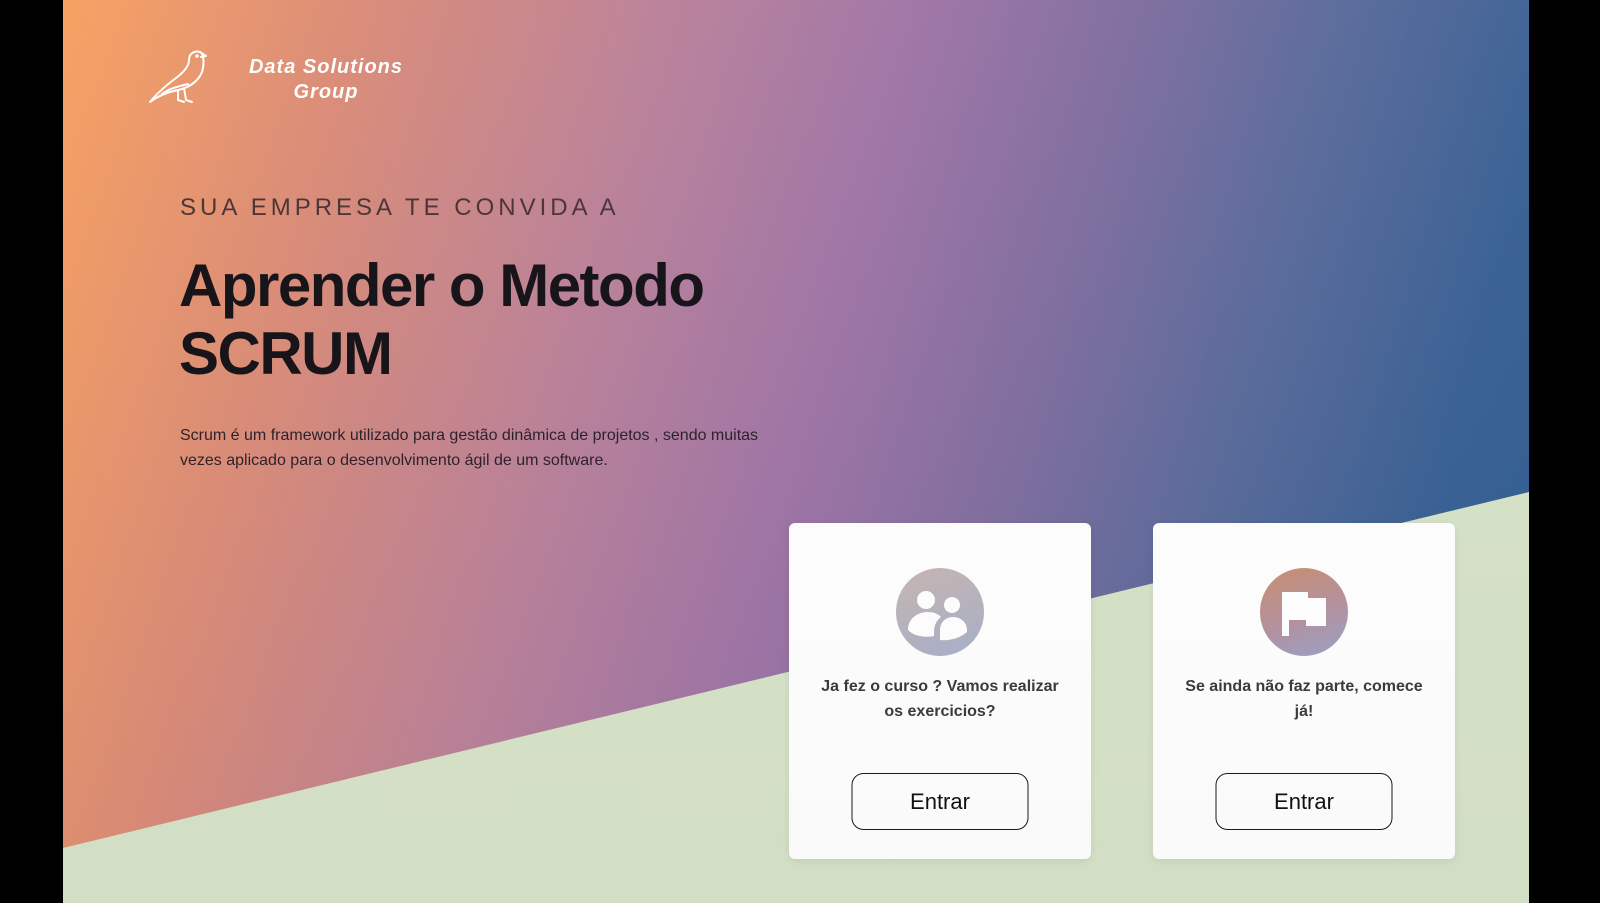  What do you see at coordinates (489, 320) in the screenshot?
I see `hero-title: Aprender o Metodo SCRUM` at bounding box center [489, 320].